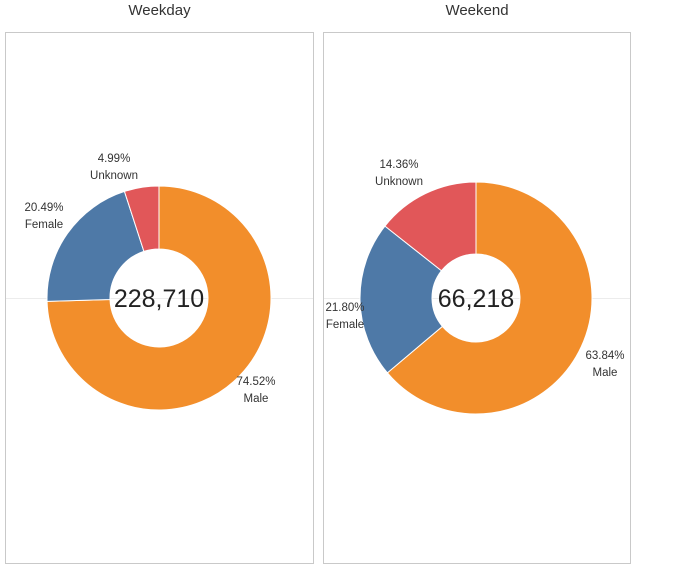 The image size is (696, 585). I want to click on weekend-female-percent-label: 21.80%, so click(344, 308).